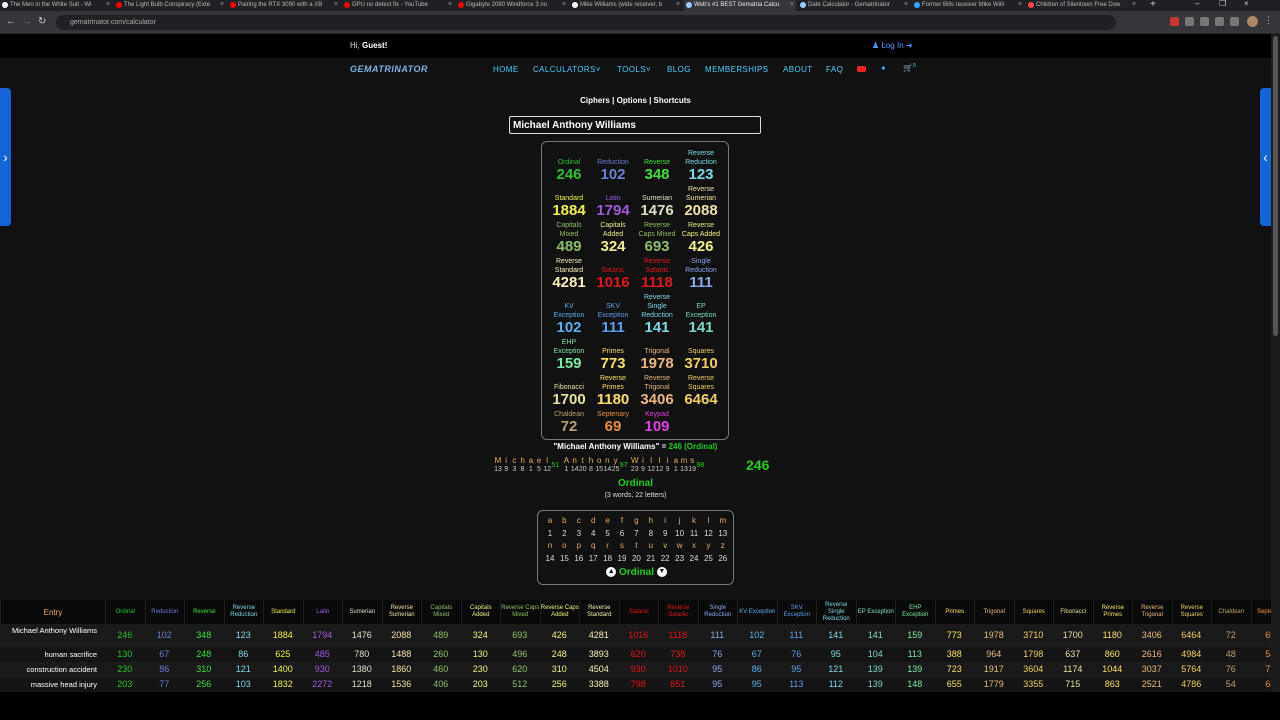  I want to click on table-header-cell: Chaldean, so click(1231, 612).